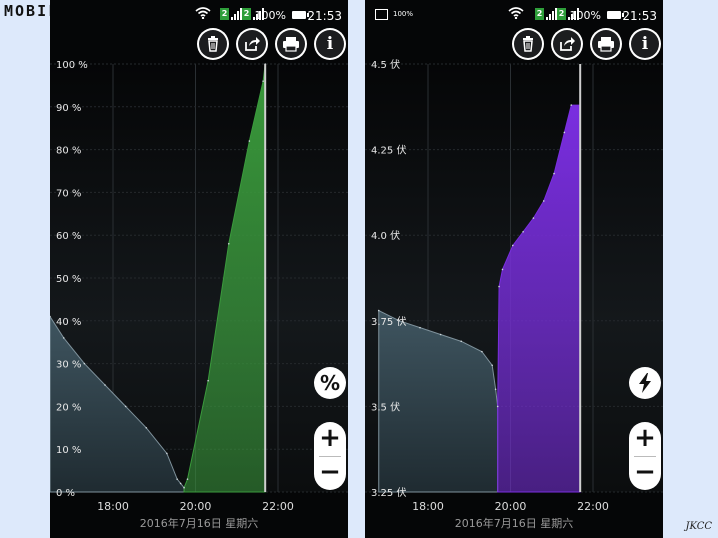 The width and height of the screenshot is (718, 538). What do you see at coordinates (388, 321) in the screenshot?
I see `y-tick-label: 3.75 伏` at bounding box center [388, 321].